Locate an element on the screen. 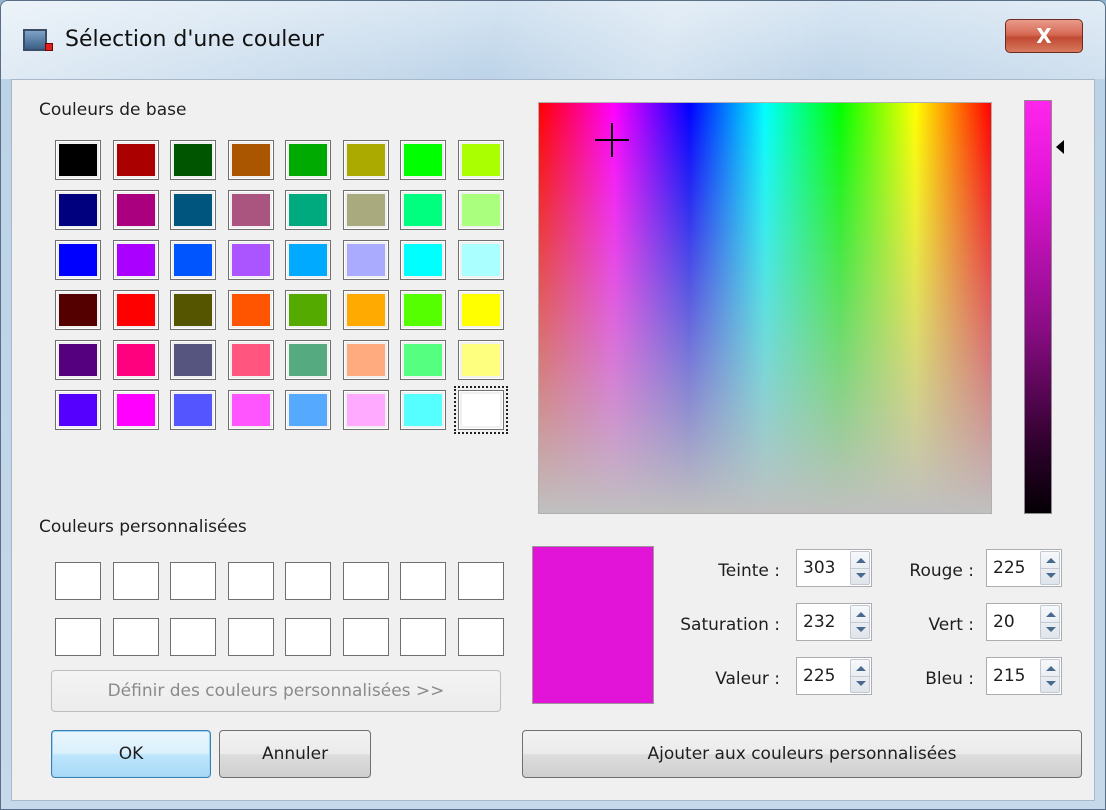 This screenshot has height=810, width=1106. value-value: 225 is located at coordinates (819, 676).